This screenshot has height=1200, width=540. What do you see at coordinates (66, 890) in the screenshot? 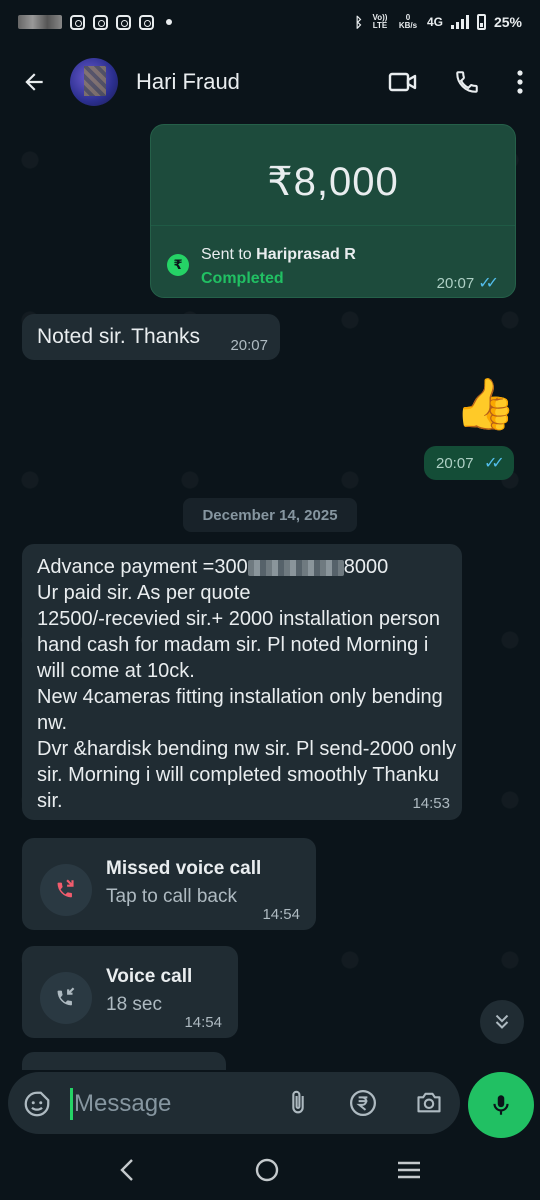
I see `missed-call-icon` at bounding box center [66, 890].